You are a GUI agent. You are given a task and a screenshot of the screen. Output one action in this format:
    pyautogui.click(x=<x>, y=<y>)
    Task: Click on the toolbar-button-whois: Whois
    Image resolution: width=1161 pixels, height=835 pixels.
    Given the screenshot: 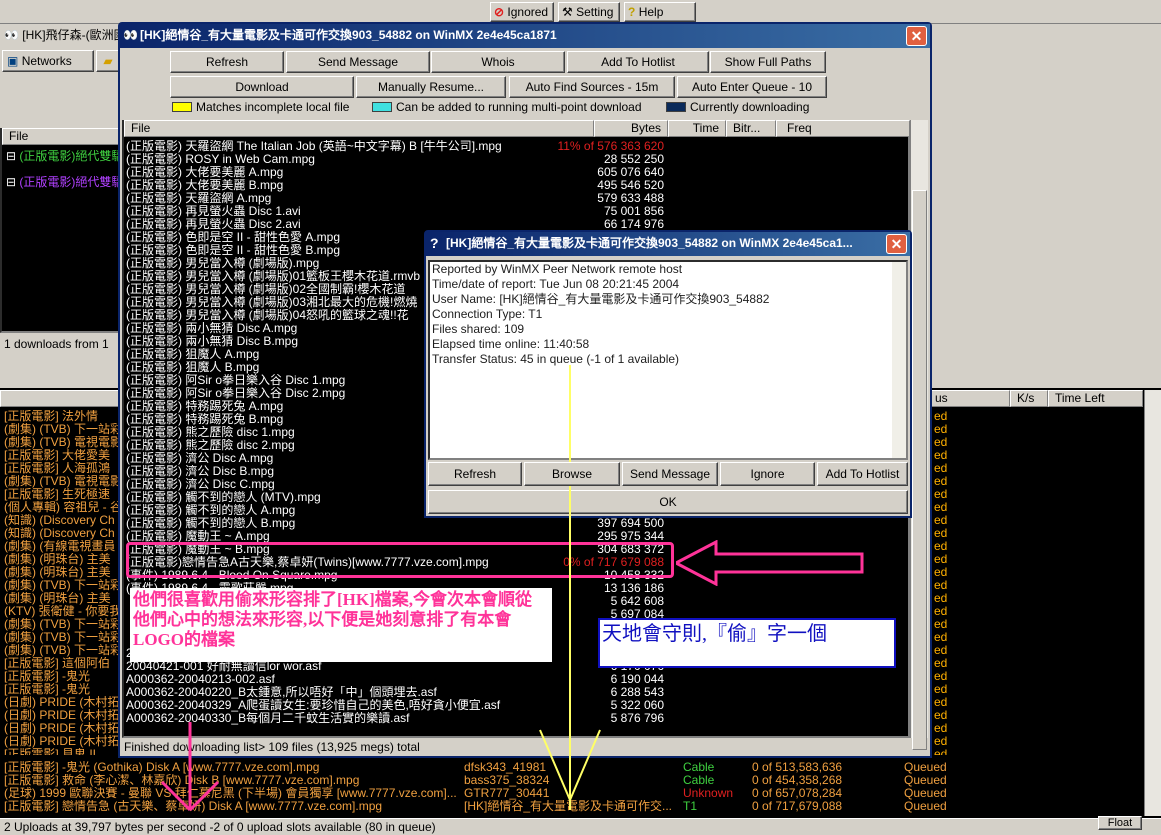 What is the action you would take?
    pyautogui.click(x=498, y=62)
    